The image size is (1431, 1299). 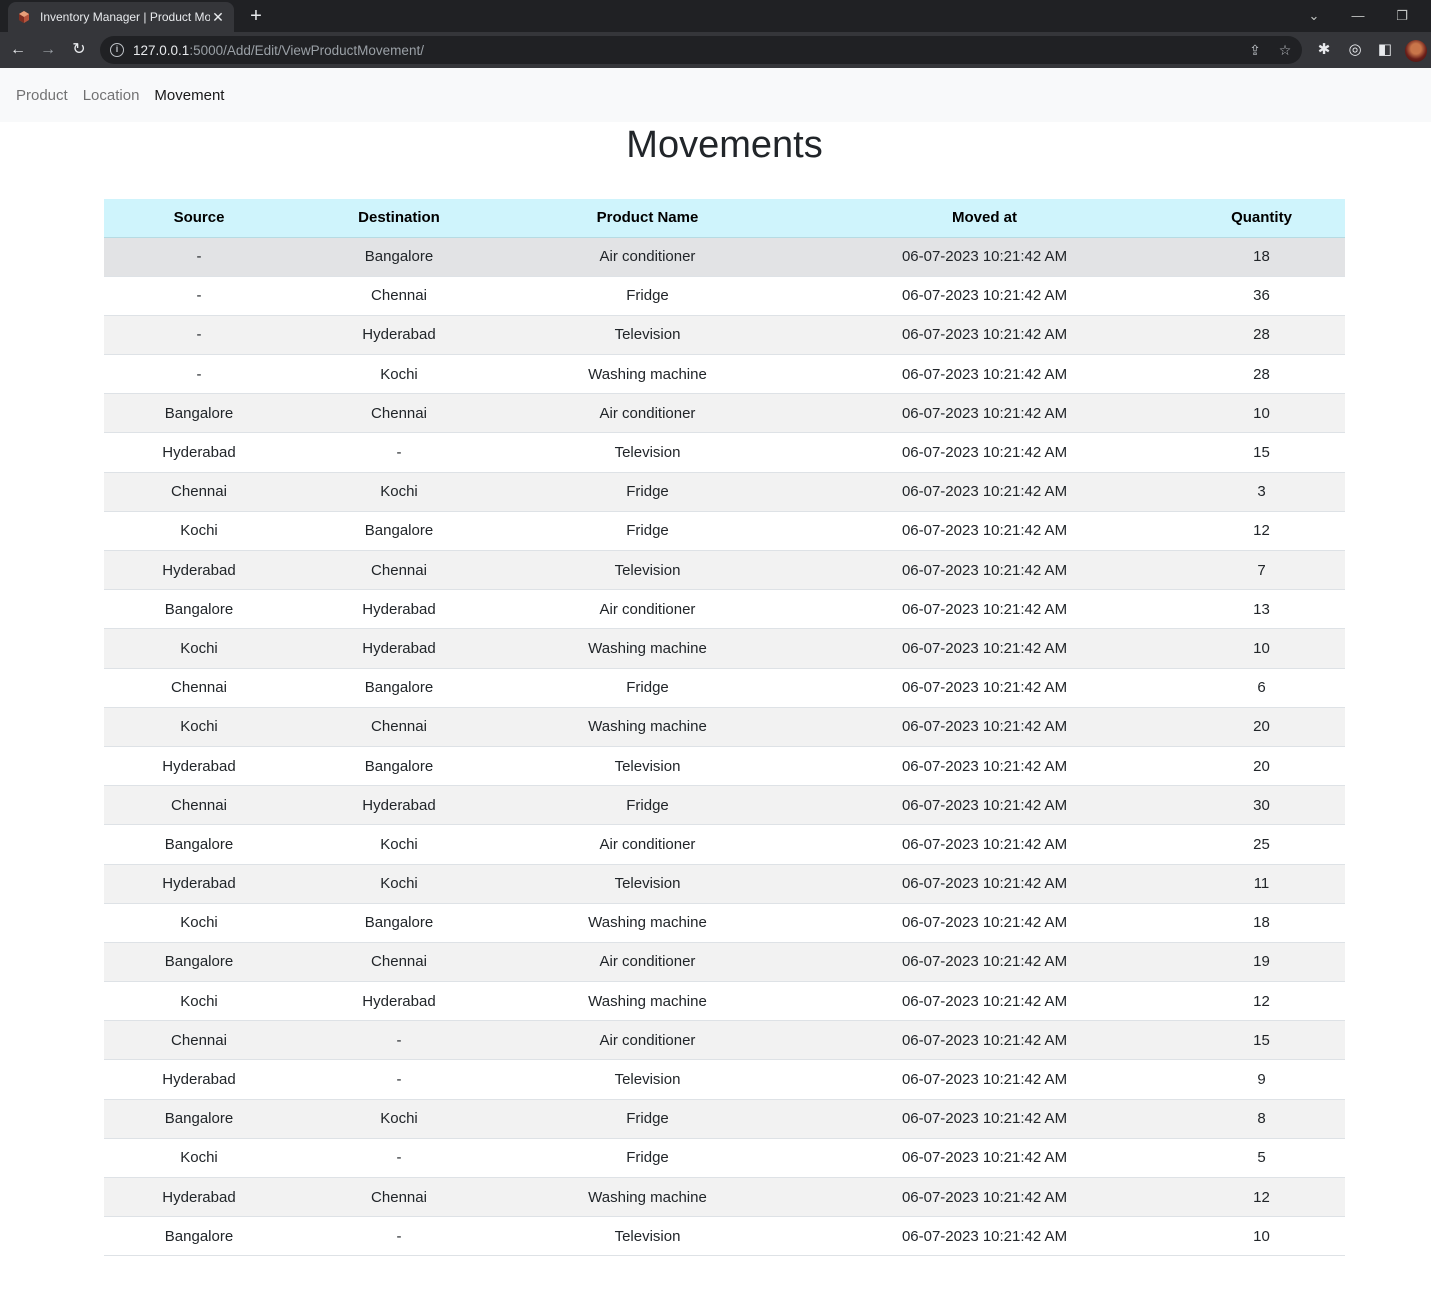 I want to click on column-header-destination: Destination, so click(x=399, y=218).